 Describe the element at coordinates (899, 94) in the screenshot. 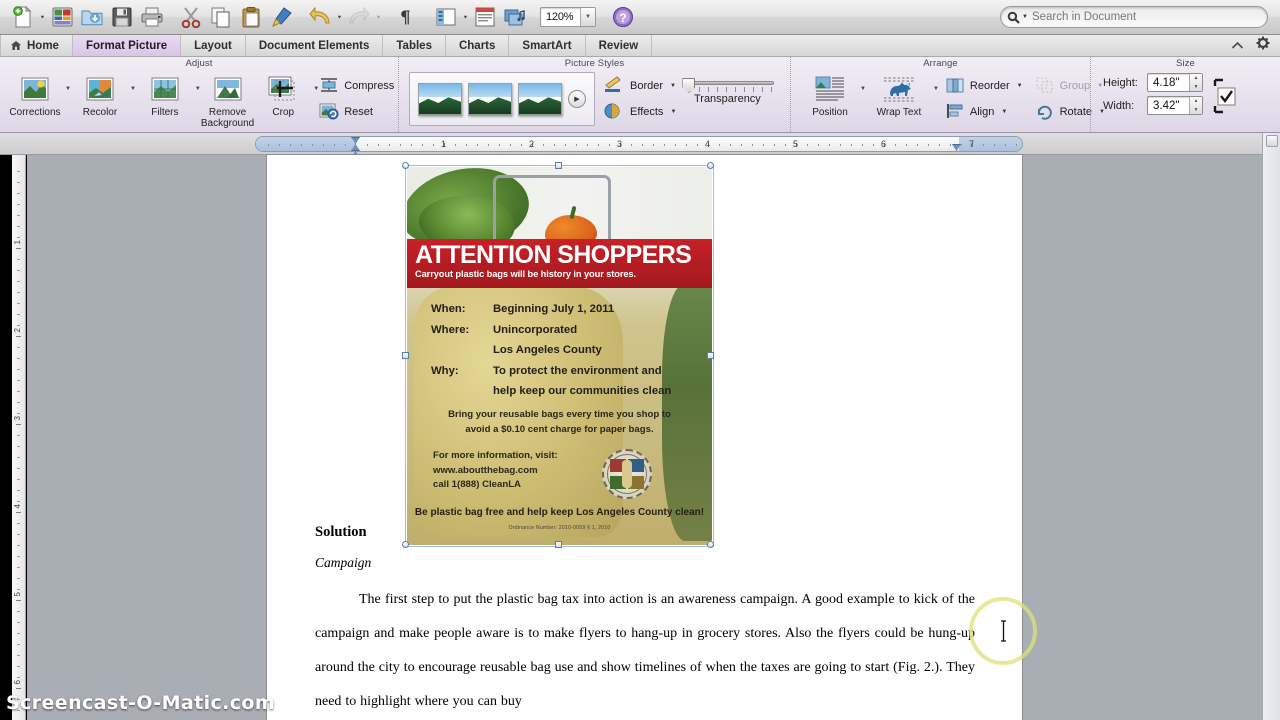

I see `wrap-text-button: Wrap Text` at that location.